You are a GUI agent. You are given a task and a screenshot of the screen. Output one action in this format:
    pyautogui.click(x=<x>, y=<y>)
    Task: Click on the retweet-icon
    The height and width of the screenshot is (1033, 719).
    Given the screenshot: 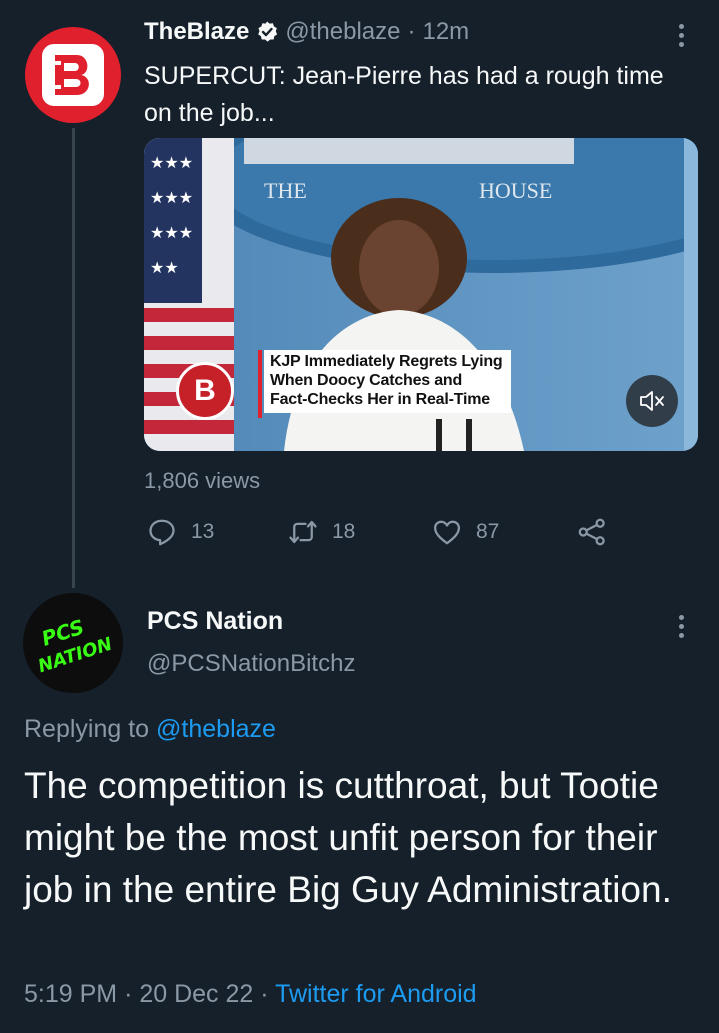 What is the action you would take?
    pyautogui.click(x=303, y=532)
    